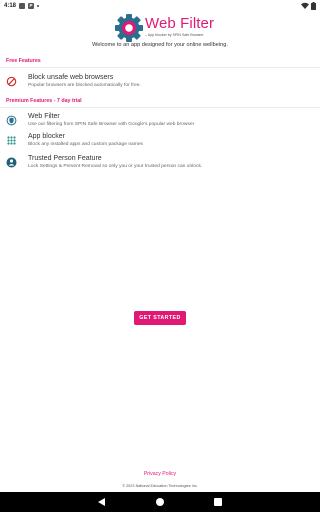 The image size is (320, 512). I want to click on app-brand-subtitle: – App blocker by SPIN Safe Browser, so click(174, 35).